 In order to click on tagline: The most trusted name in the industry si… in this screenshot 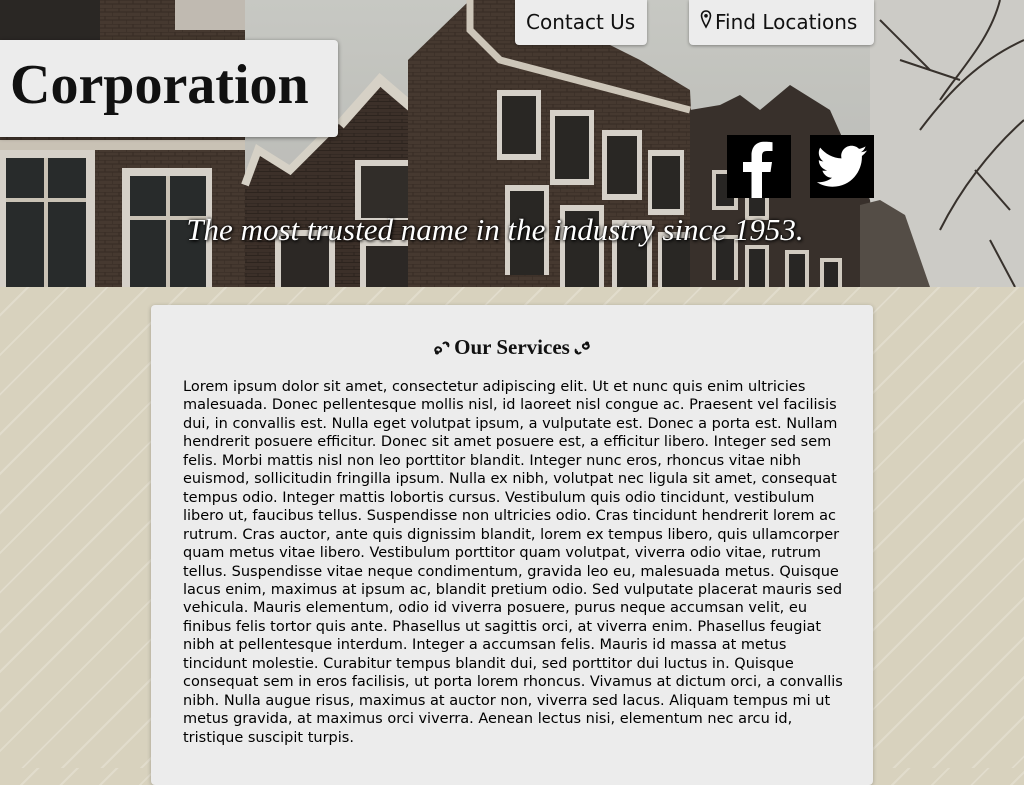, I will do `click(495, 229)`.